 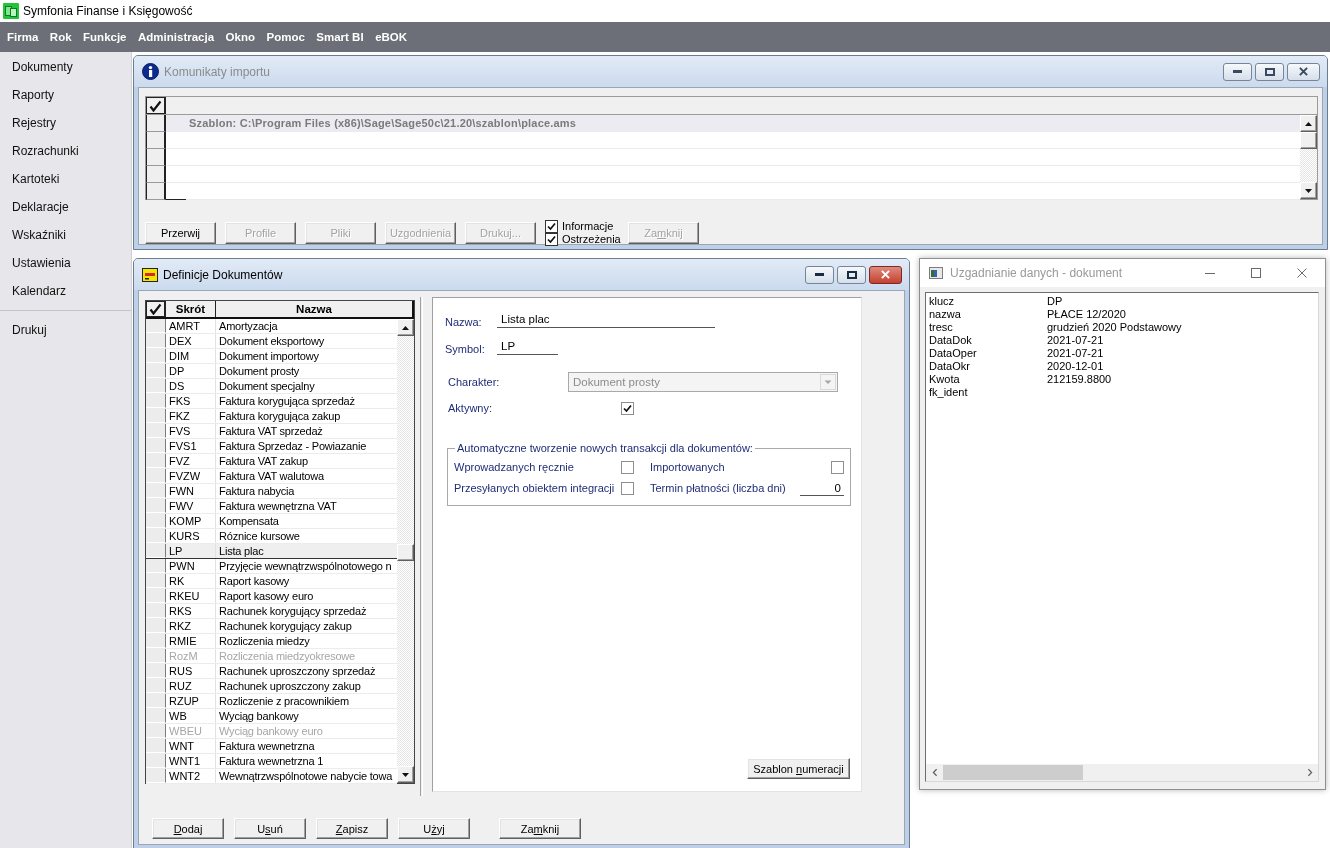 I want to click on table-cell: FVZ, so click(x=191, y=461).